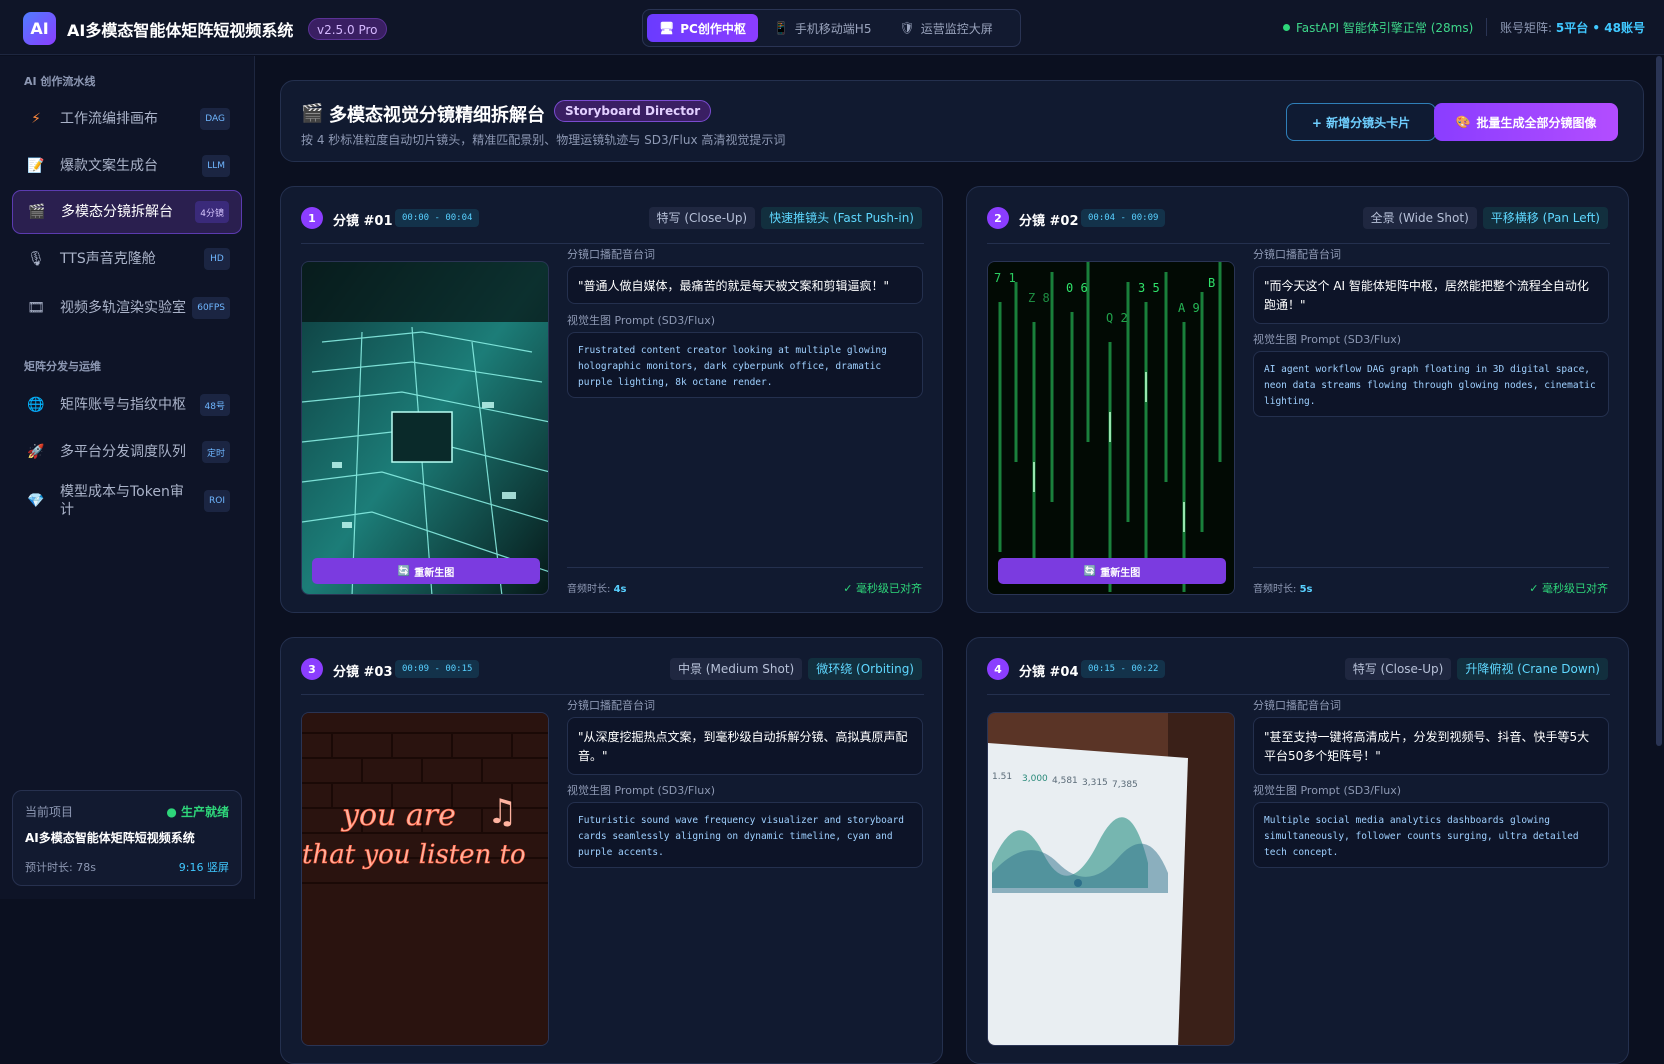 This screenshot has width=1664, height=1064. What do you see at coordinates (1035, 779) in the screenshot?
I see `dashboard-number: 3,000` at bounding box center [1035, 779].